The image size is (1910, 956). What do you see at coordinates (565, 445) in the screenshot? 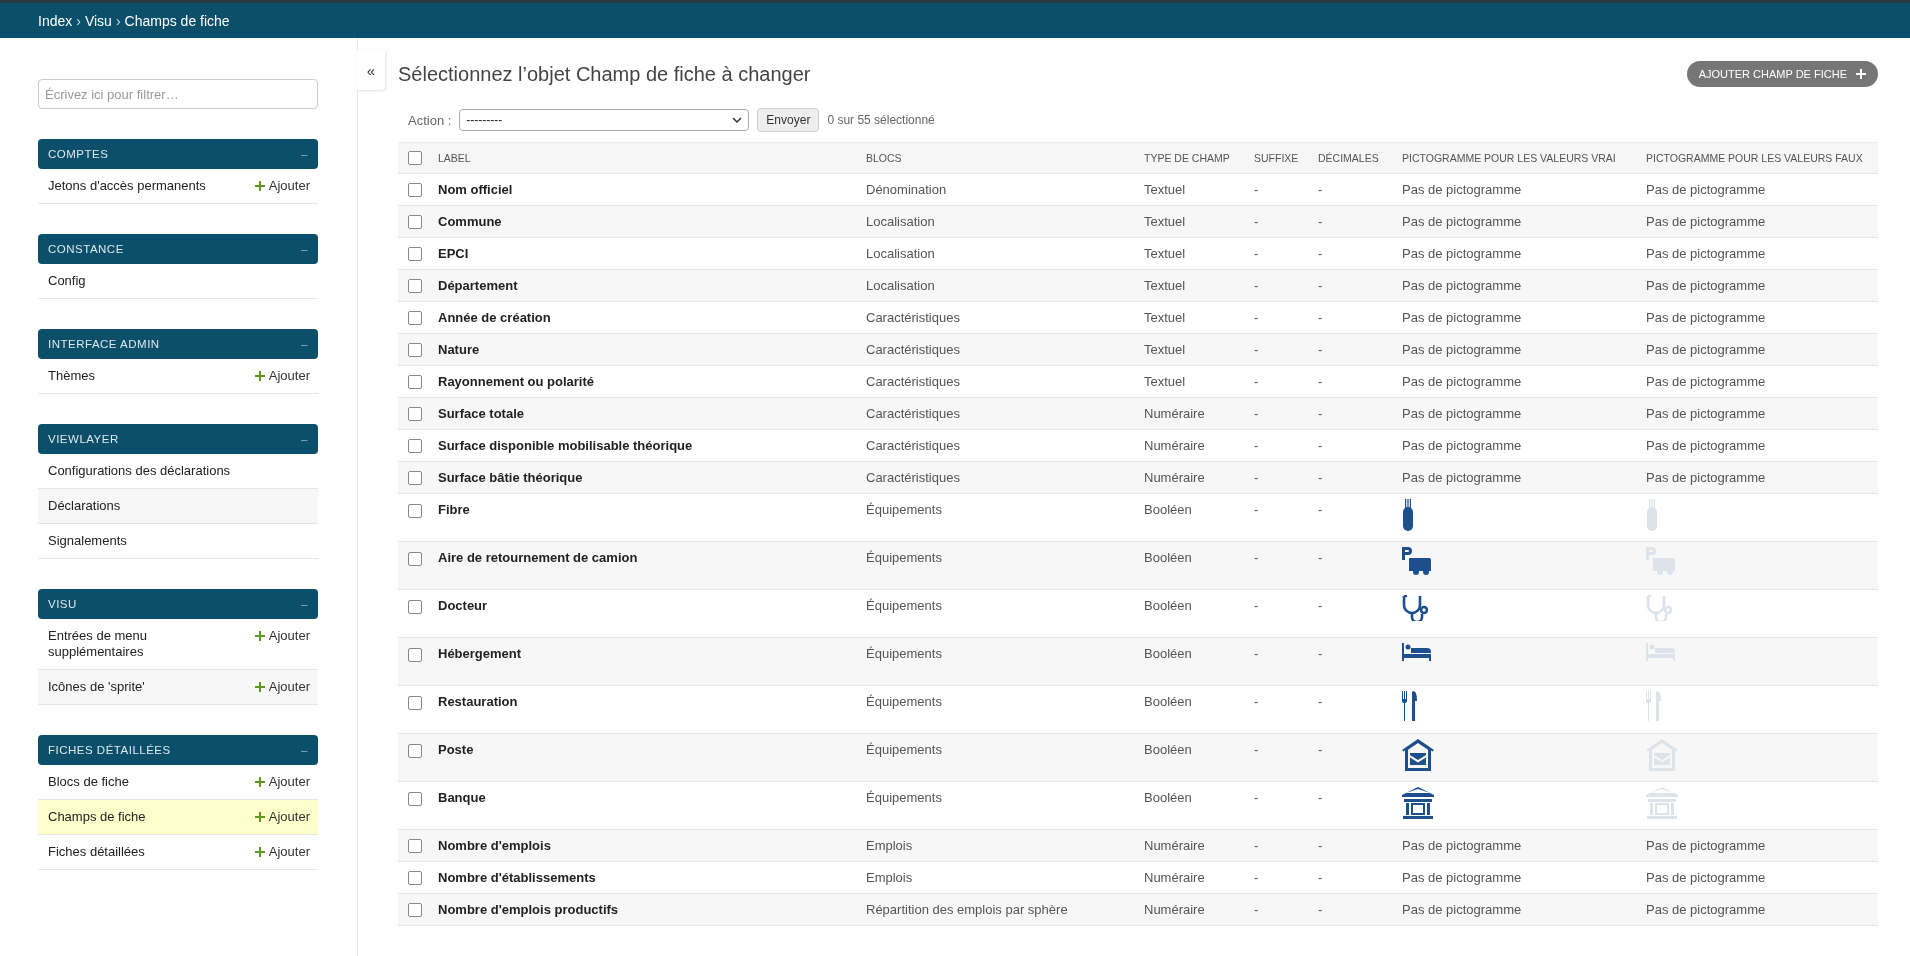
I see `label-link: Surface disponible mobilisable théorique` at bounding box center [565, 445].